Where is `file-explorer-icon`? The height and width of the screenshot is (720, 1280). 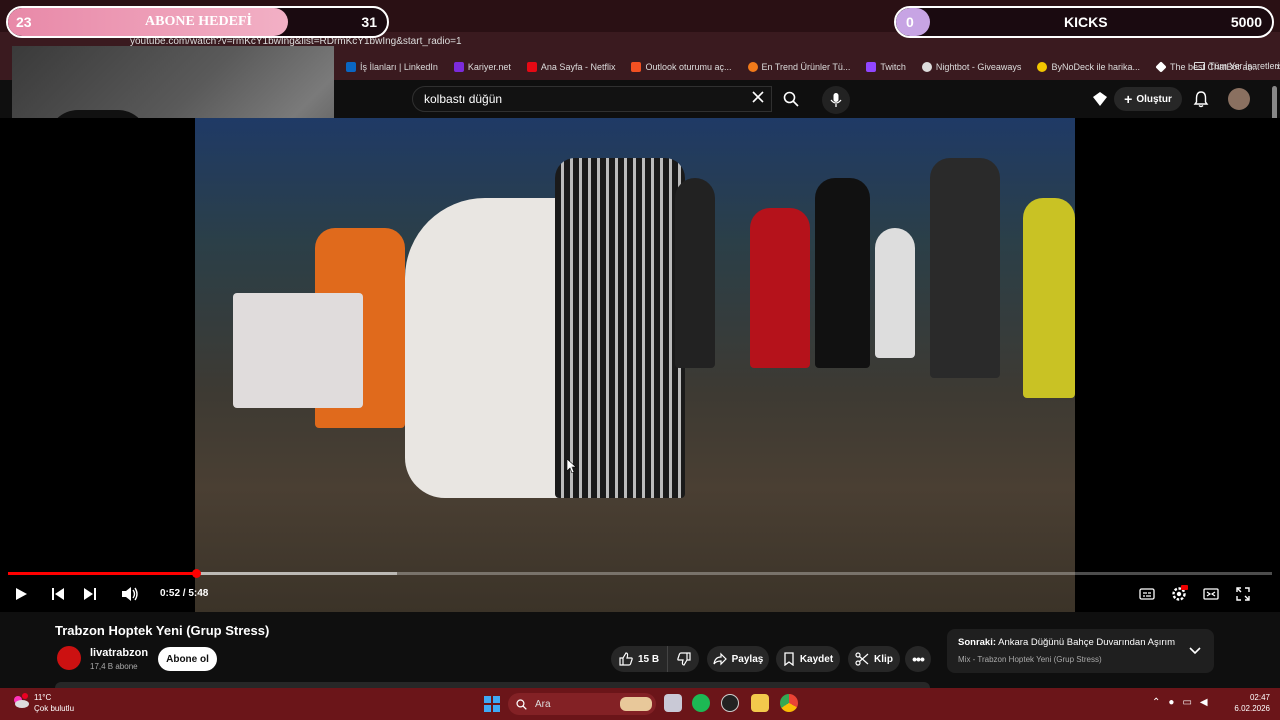
file-explorer-icon is located at coordinates (760, 703).